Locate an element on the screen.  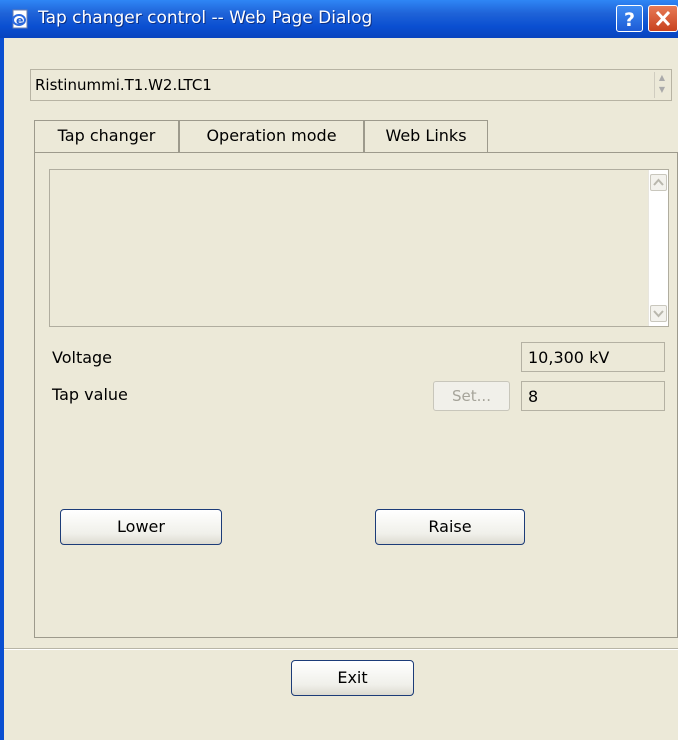
chevron-up-icon is located at coordinates (658, 182).